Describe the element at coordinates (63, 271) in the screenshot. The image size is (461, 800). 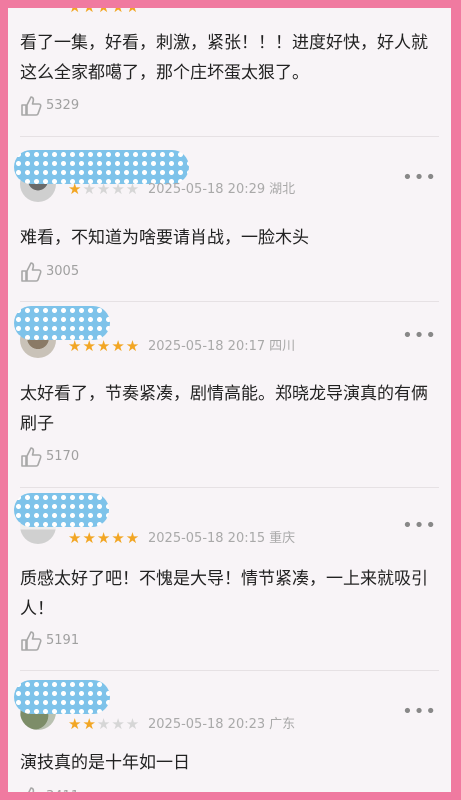
I see `like-count: 3005` at that location.